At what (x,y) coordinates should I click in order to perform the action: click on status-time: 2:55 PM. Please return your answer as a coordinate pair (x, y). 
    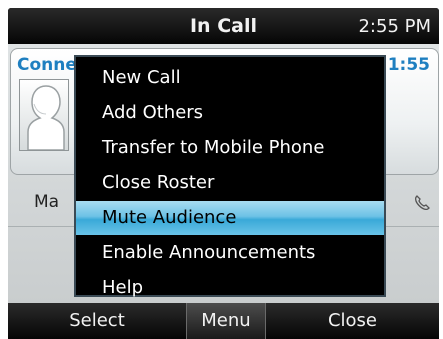
    Looking at the image, I should click on (394, 26).